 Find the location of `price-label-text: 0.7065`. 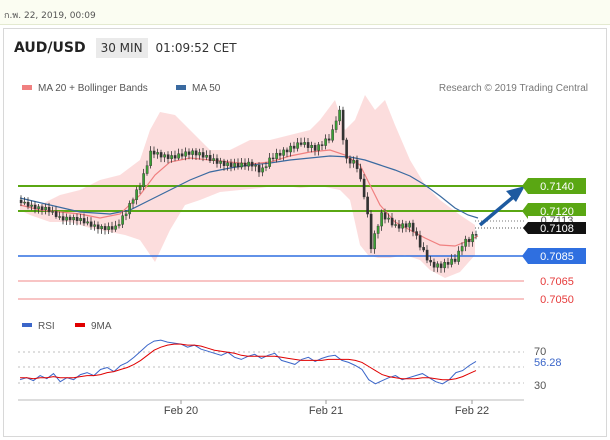

price-label-text: 0.7065 is located at coordinates (557, 282).